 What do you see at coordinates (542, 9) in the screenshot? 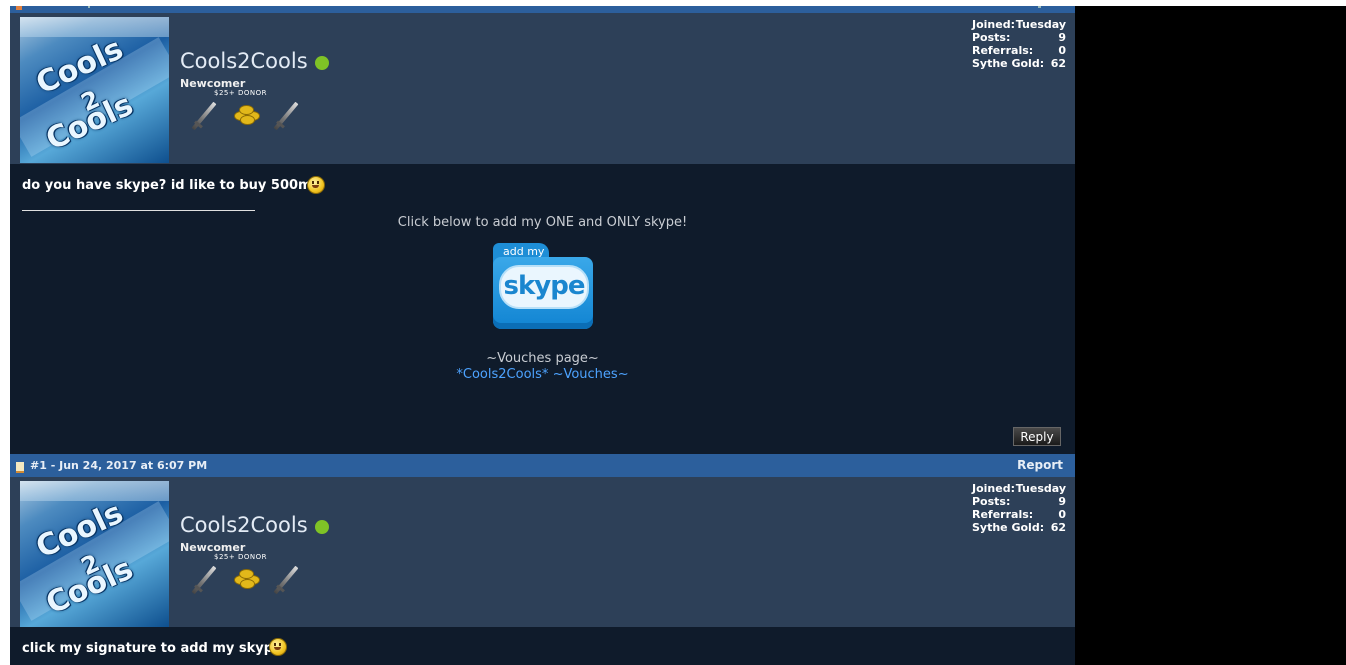
I see `previous-postbar` at bounding box center [542, 9].